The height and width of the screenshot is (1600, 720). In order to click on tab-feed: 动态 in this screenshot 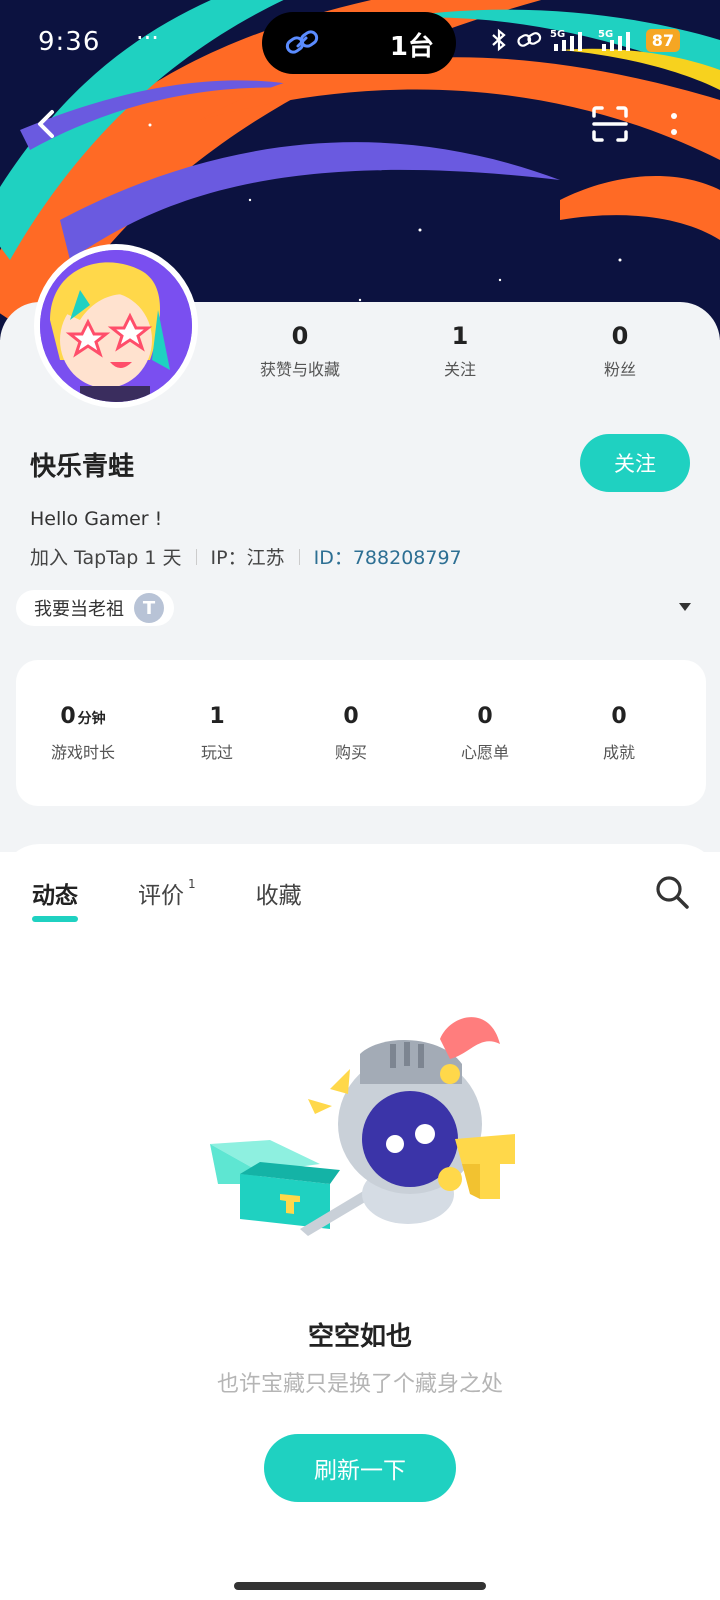, I will do `click(55, 899)`.